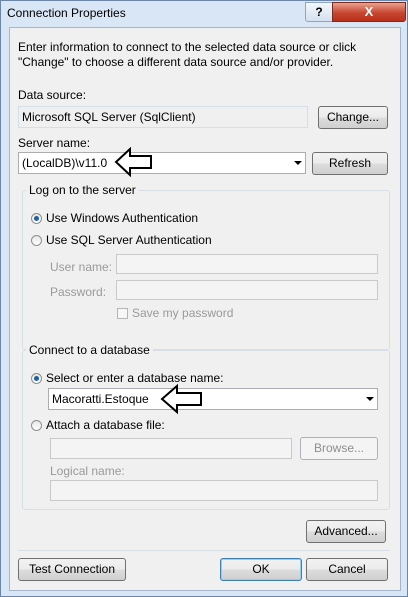 The image size is (408, 597). What do you see at coordinates (82, 190) in the screenshot?
I see `logon-group-title: Log on to the server` at bounding box center [82, 190].